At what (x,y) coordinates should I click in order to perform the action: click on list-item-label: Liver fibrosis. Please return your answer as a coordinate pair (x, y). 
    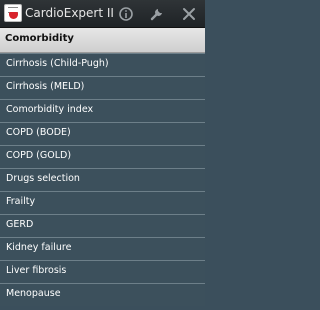
    Looking at the image, I should click on (36, 270).